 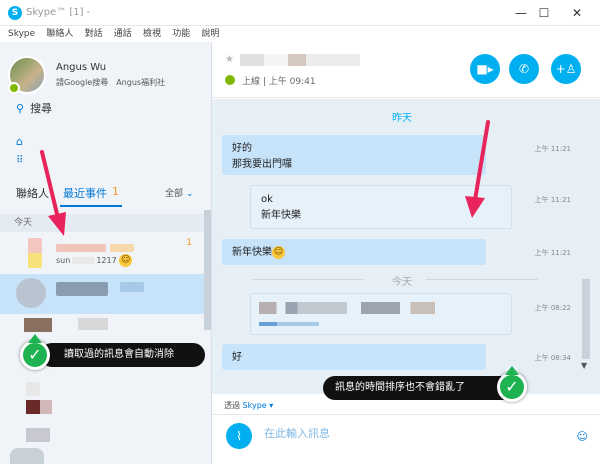 What do you see at coordinates (50, 185) in the screenshot?
I see `pink-arrow-left` at bounding box center [50, 185].